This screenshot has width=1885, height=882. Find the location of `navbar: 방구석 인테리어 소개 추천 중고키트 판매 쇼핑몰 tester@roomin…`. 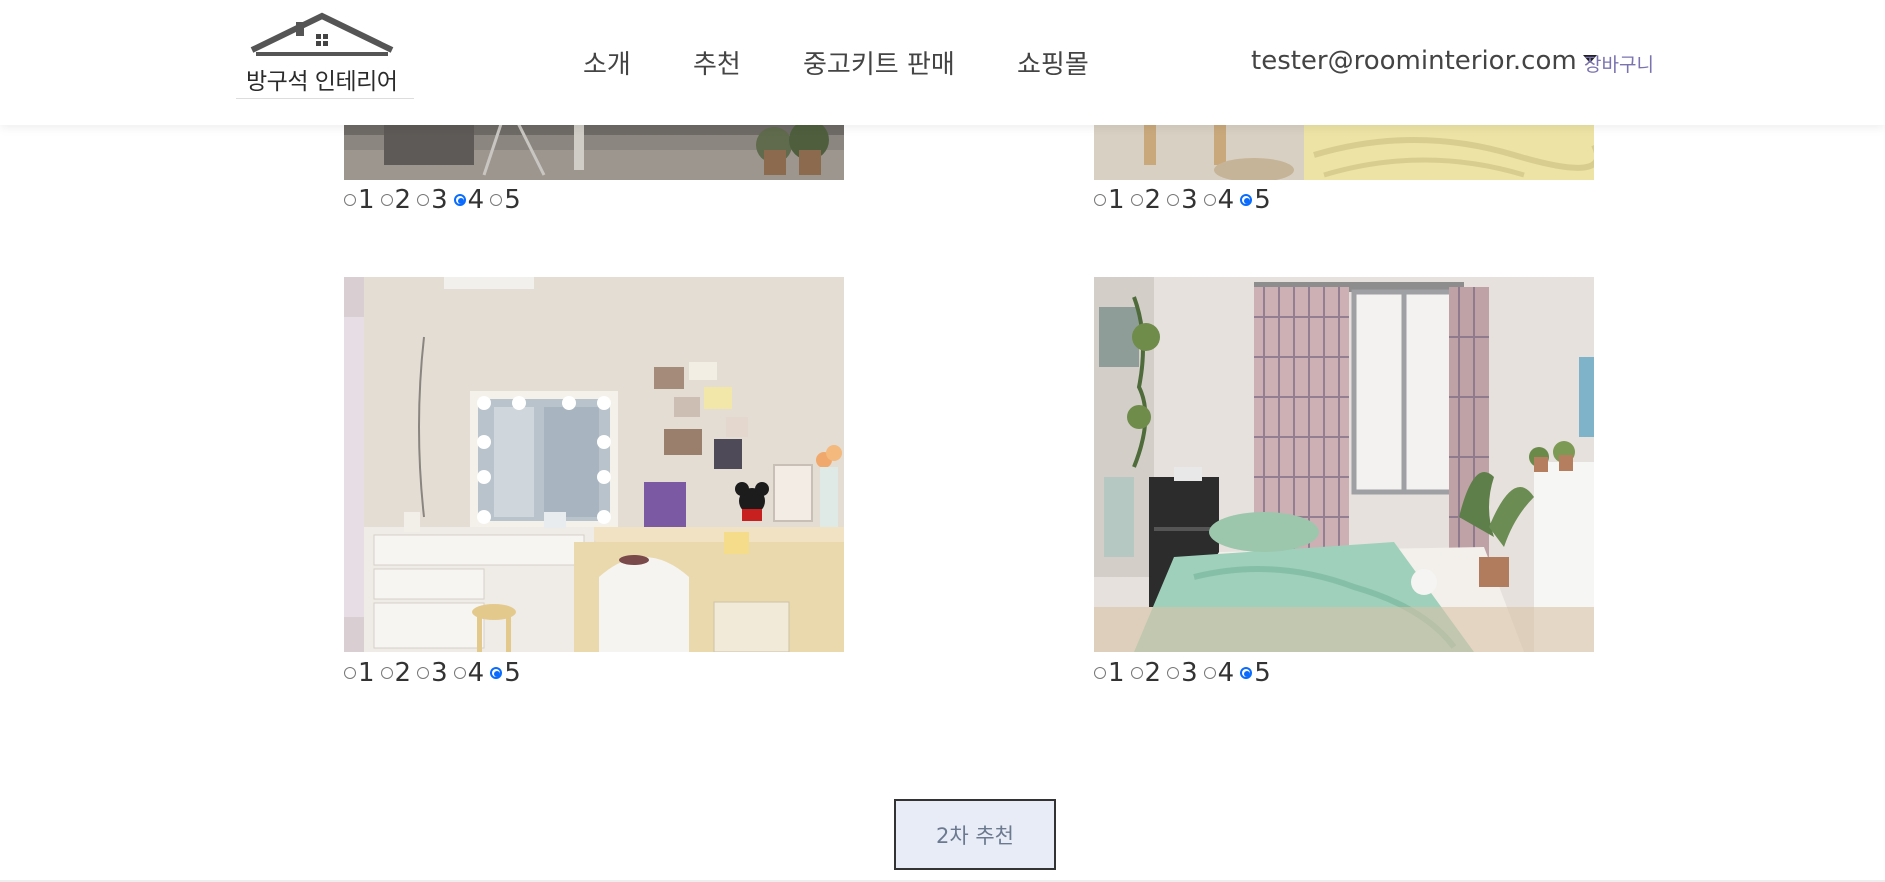

navbar: 방구석 인테리어 소개 추천 중고키트 판매 쇼핑몰 tester@roomin… is located at coordinates (942, 62).